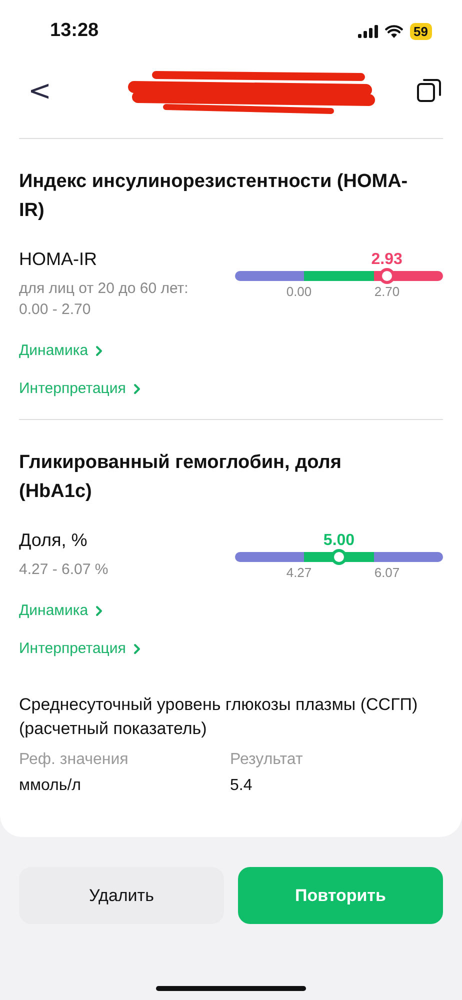  What do you see at coordinates (386, 260) in the screenshot?
I see `result-value: 2.93` at bounding box center [386, 260].